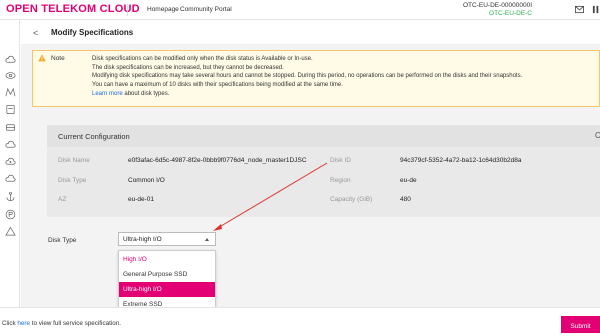  What do you see at coordinates (207, 239) in the screenshot?
I see `caret-up-icon` at bounding box center [207, 239].